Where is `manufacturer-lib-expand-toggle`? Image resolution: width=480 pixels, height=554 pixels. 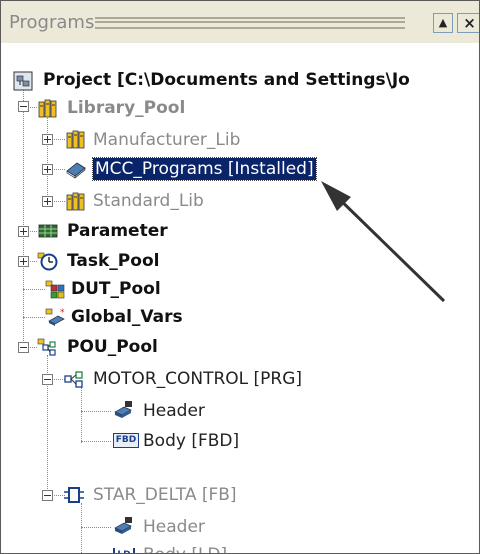 manufacturer-lib-expand-toggle is located at coordinates (47, 139).